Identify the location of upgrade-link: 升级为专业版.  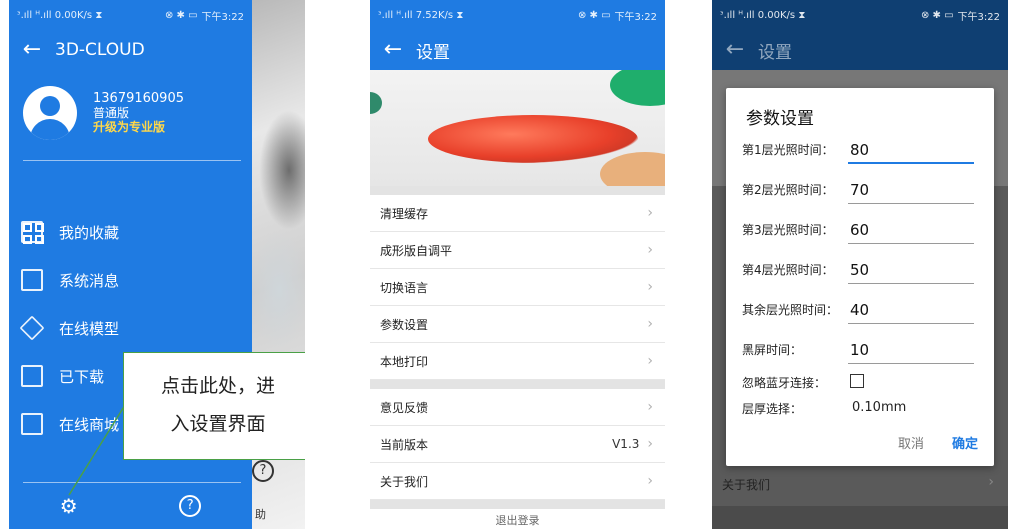
(138, 127).